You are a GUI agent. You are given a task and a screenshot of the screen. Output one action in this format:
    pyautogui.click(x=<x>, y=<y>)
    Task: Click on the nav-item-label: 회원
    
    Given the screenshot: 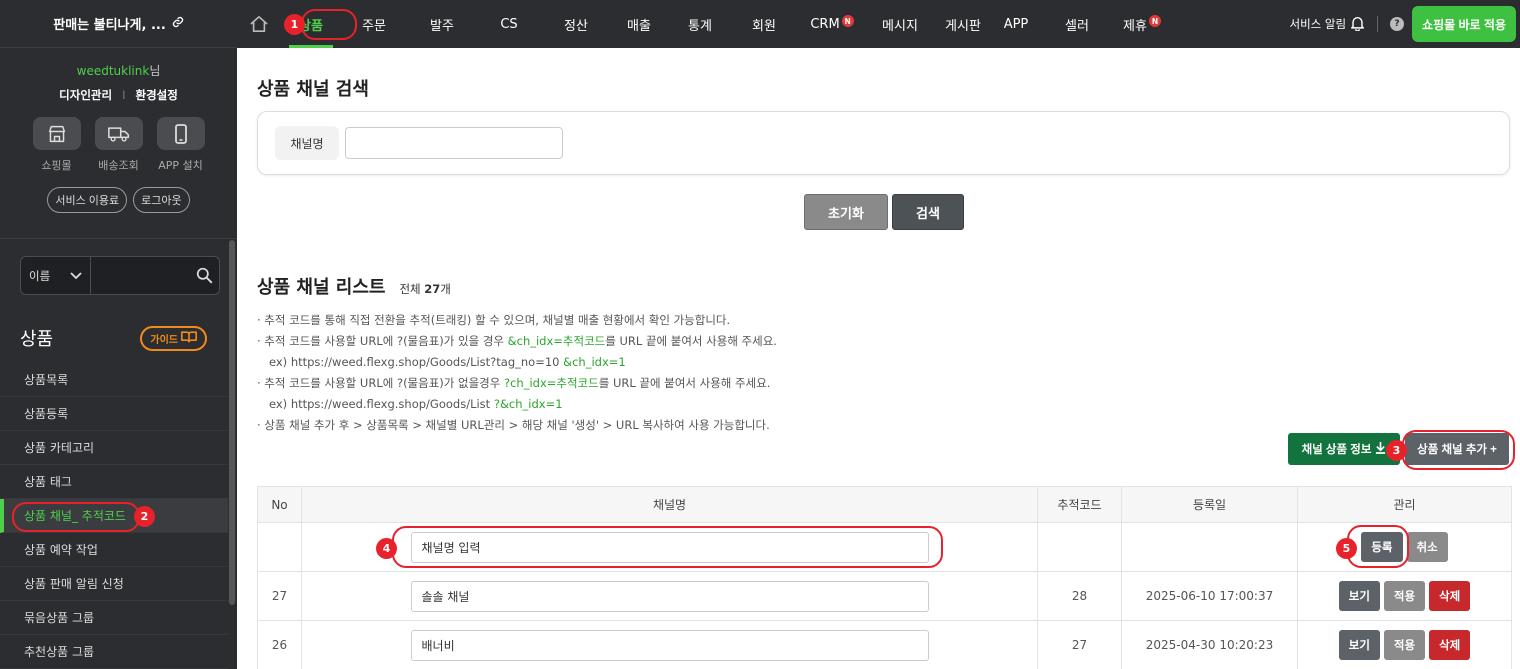 What is the action you would take?
    pyautogui.click(x=764, y=26)
    